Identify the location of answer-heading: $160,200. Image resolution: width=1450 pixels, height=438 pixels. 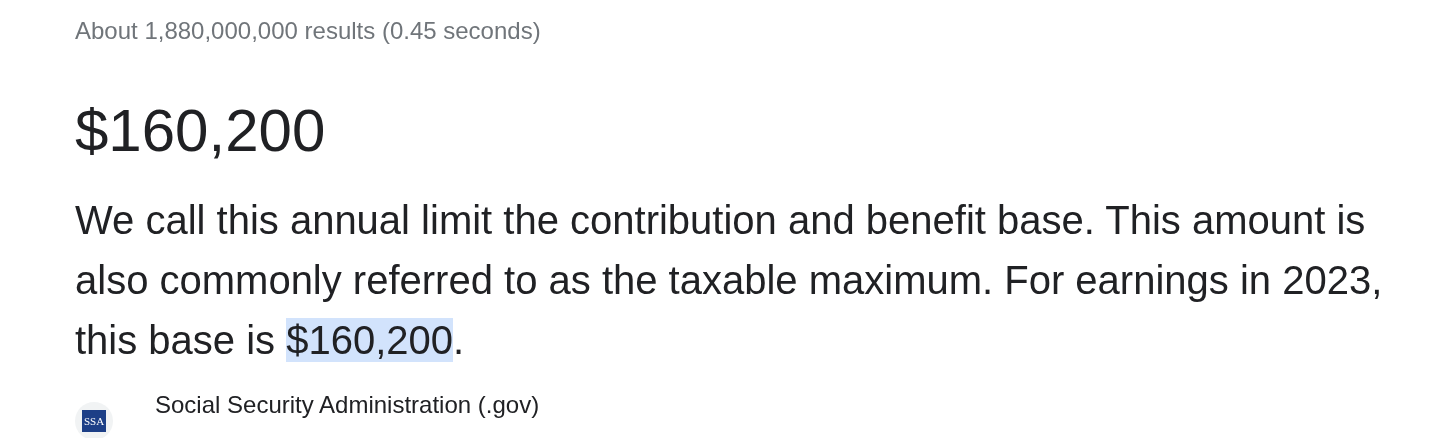
(201, 131).